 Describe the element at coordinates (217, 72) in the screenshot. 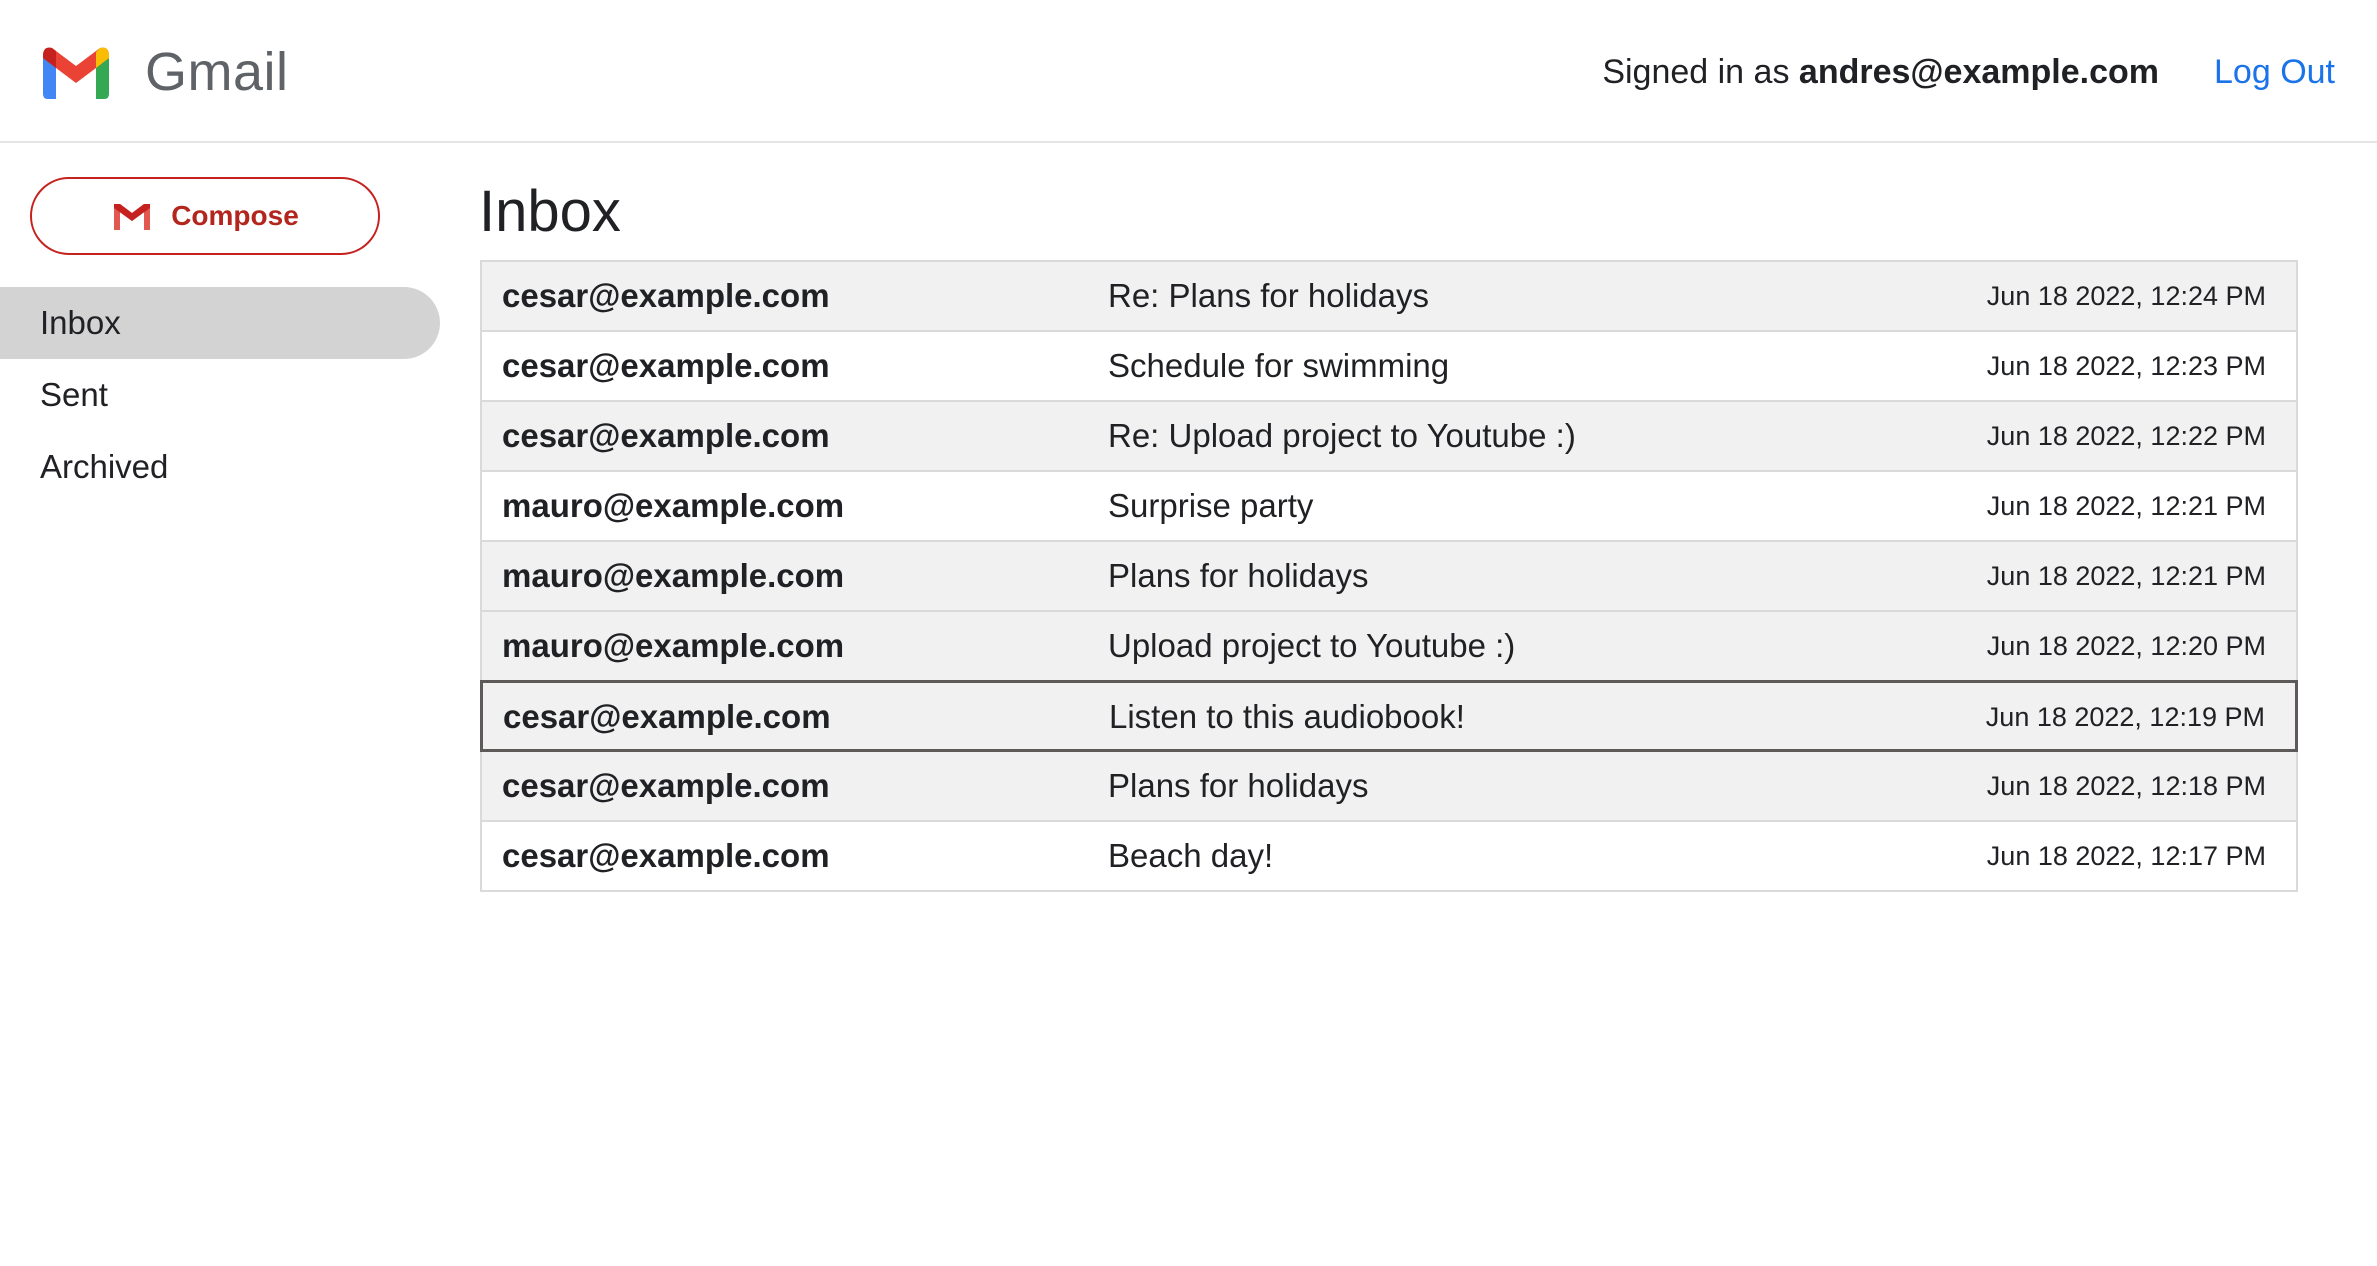

I see `brand-name: Gmail` at that location.